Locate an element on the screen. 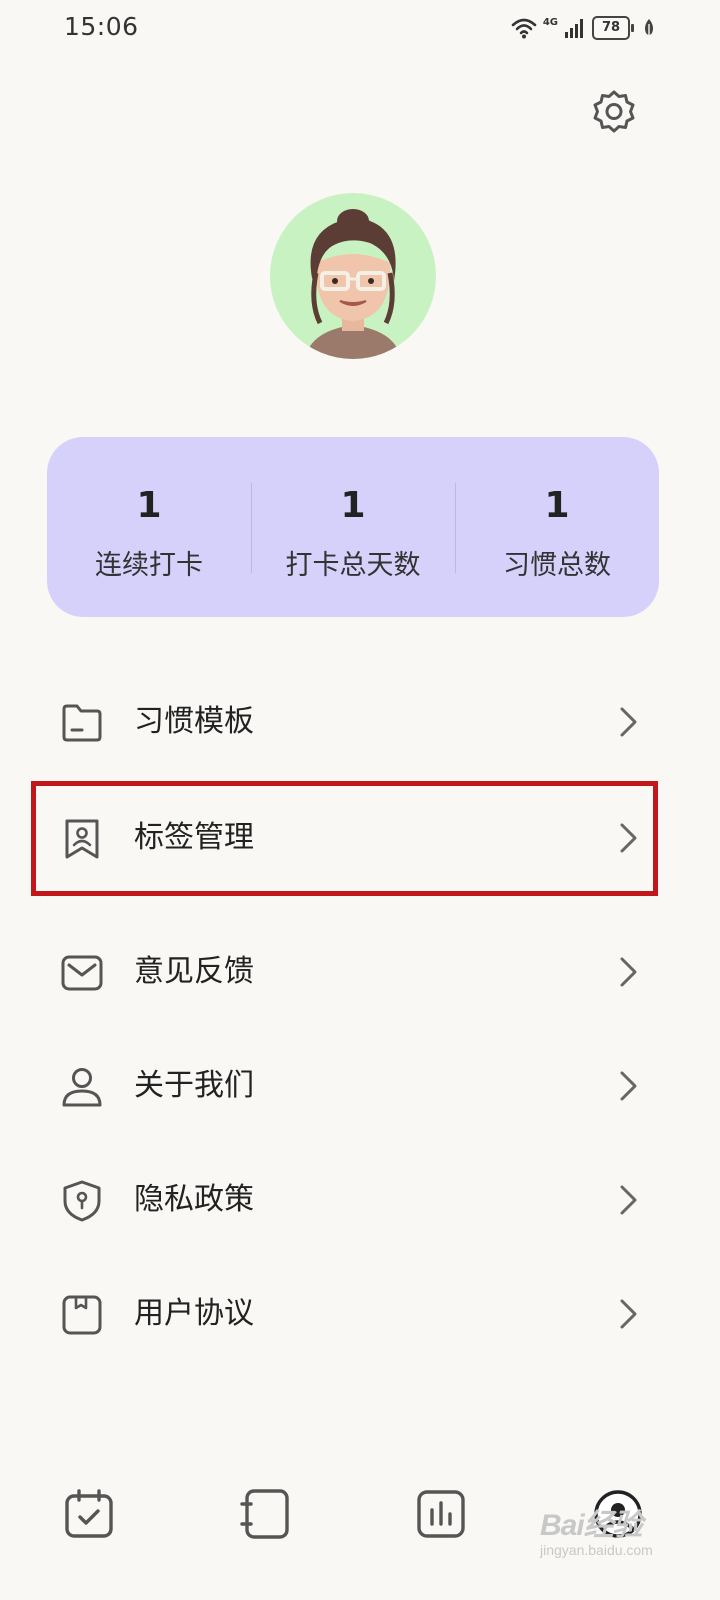 The height and width of the screenshot is (1600, 720). stat-total-habits: 1 习惯总数 is located at coordinates (557, 527).